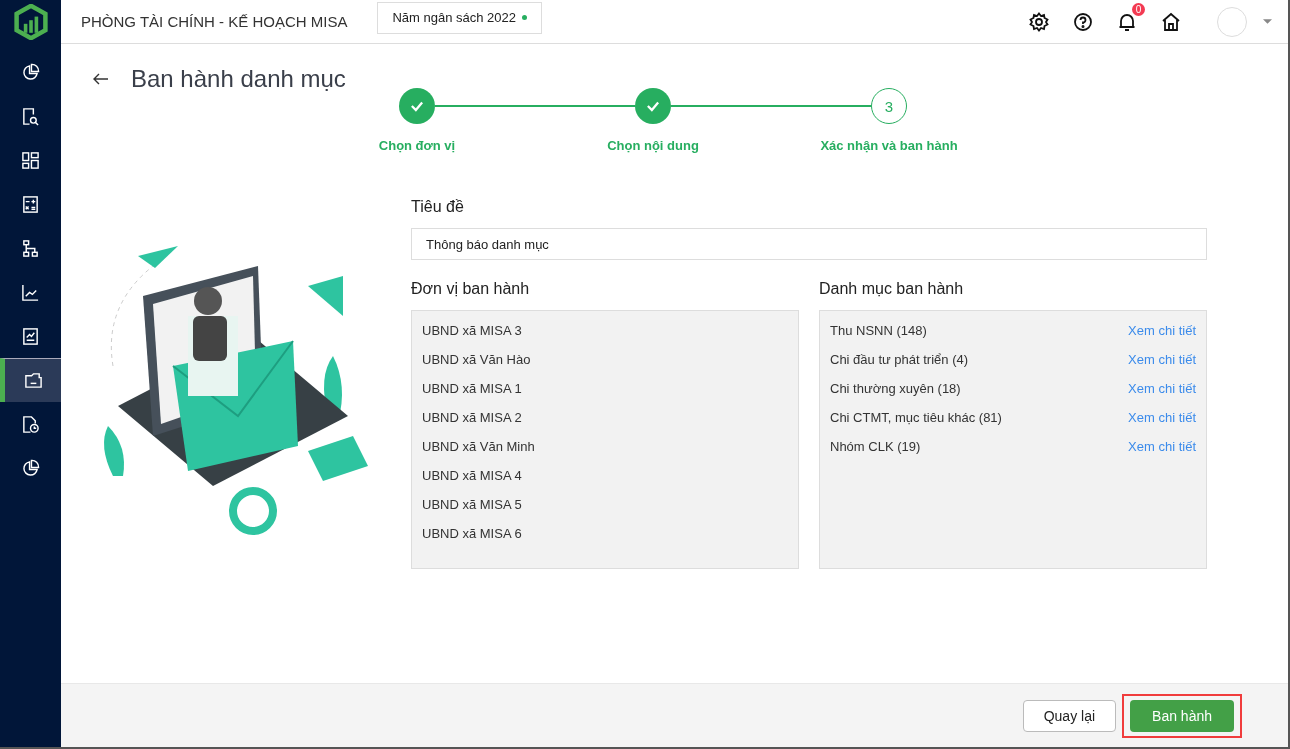 Image resolution: width=1290 pixels, height=749 pixels. What do you see at coordinates (889, 145) in the screenshot?
I see `step-label: Xác nhận và ban hành` at bounding box center [889, 145].